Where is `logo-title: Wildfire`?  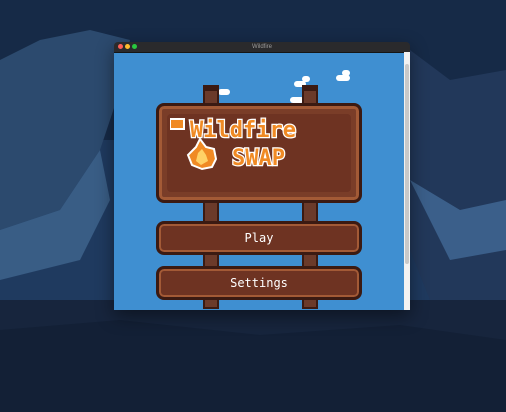
logo-title: Wildfire is located at coordinates (243, 130).